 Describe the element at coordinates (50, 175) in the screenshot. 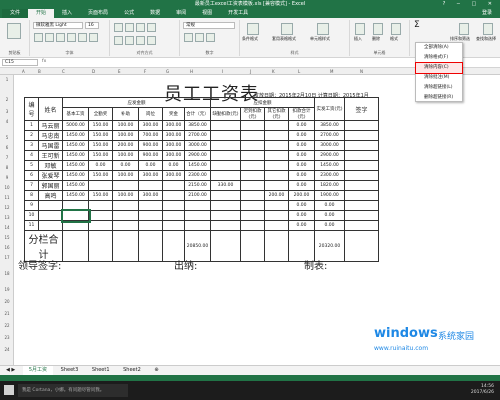

I see `employee-name-cell: 张爱琴` at that location.